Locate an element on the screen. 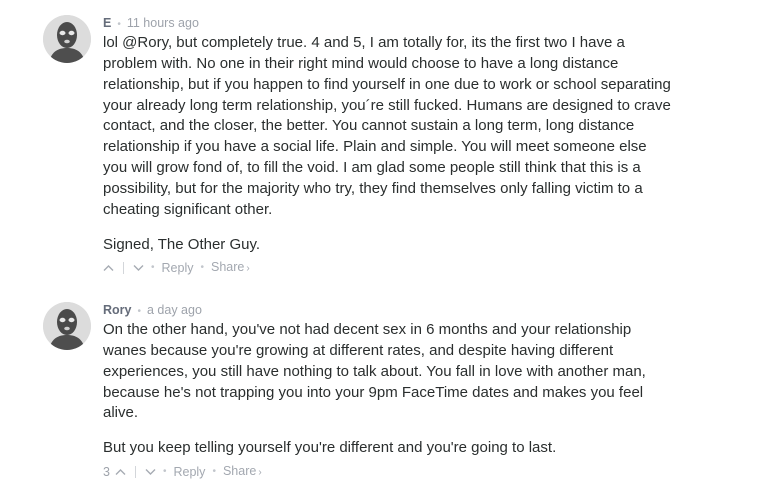 The height and width of the screenshot is (495, 766). upvote-button is located at coordinates (108, 268).